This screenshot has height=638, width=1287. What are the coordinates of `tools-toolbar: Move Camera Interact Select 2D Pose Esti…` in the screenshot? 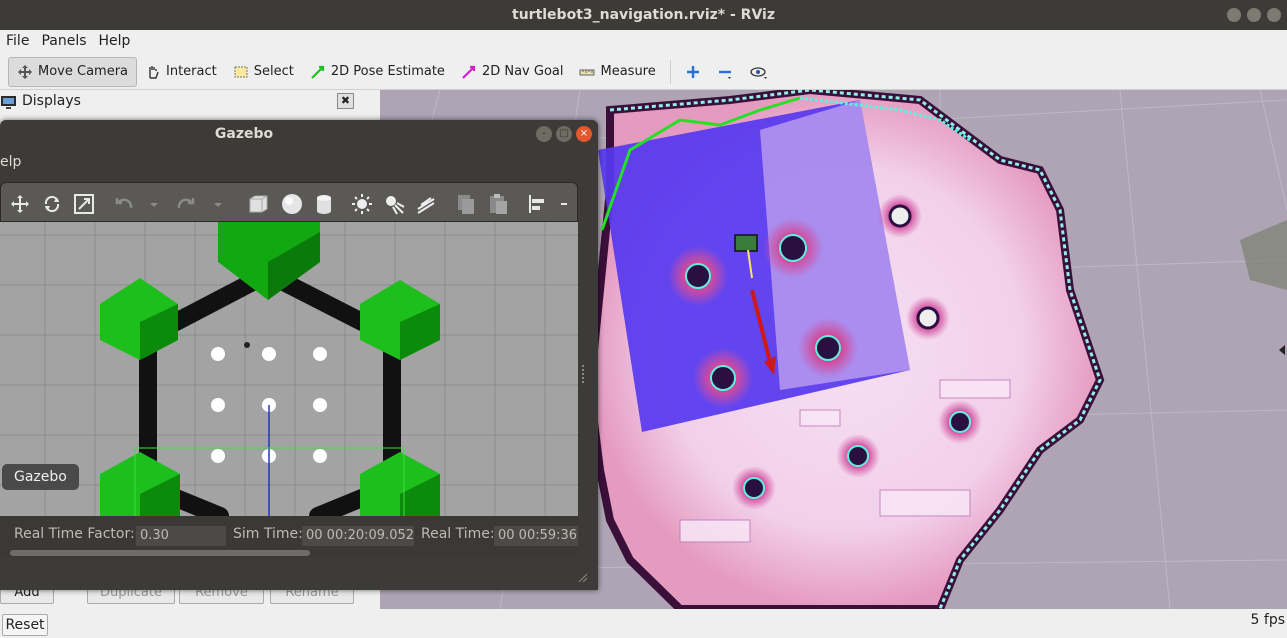 It's located at (643, 72).